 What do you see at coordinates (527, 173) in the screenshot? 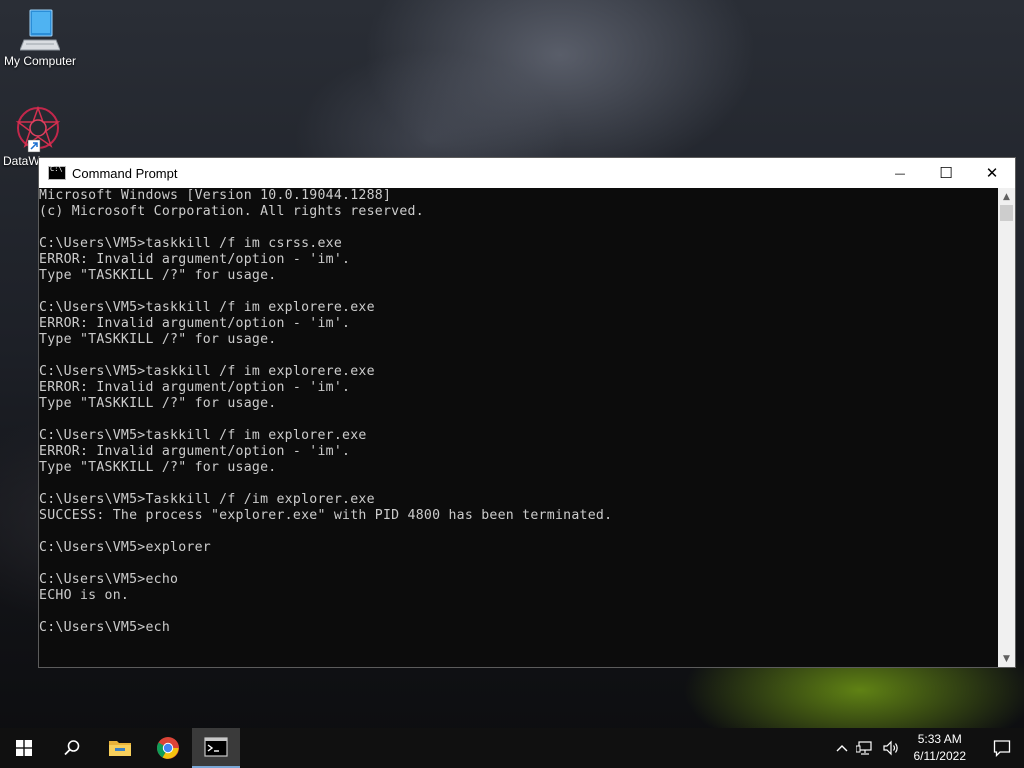
I see `title-bar: Command Prompt — ☐ ✕` at bounding box center [527, 173].